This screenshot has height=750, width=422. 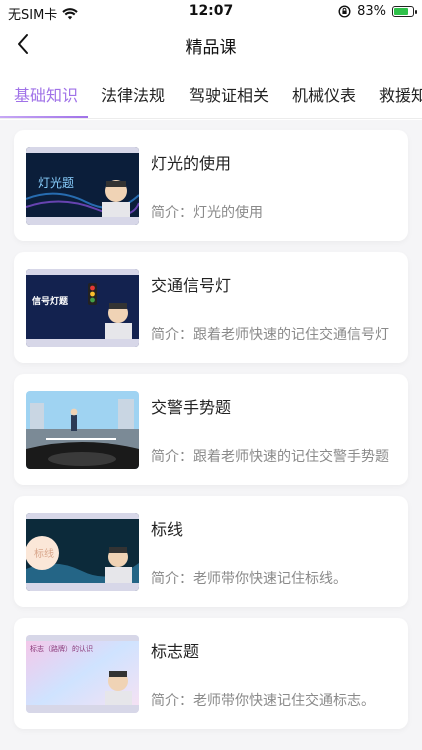 I want to click on tab-basic-knowledge: 基础知识, so click(x=46, y=94).